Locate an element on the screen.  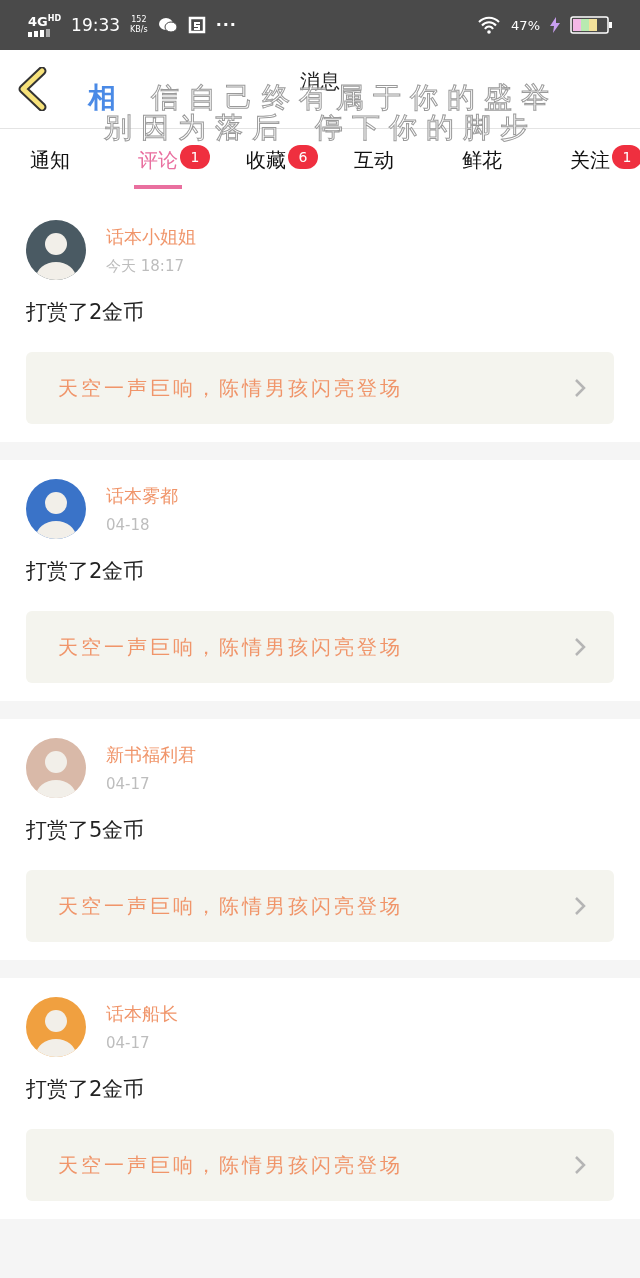
user-name: 话本船长 is located at coordinates (142, 1014).